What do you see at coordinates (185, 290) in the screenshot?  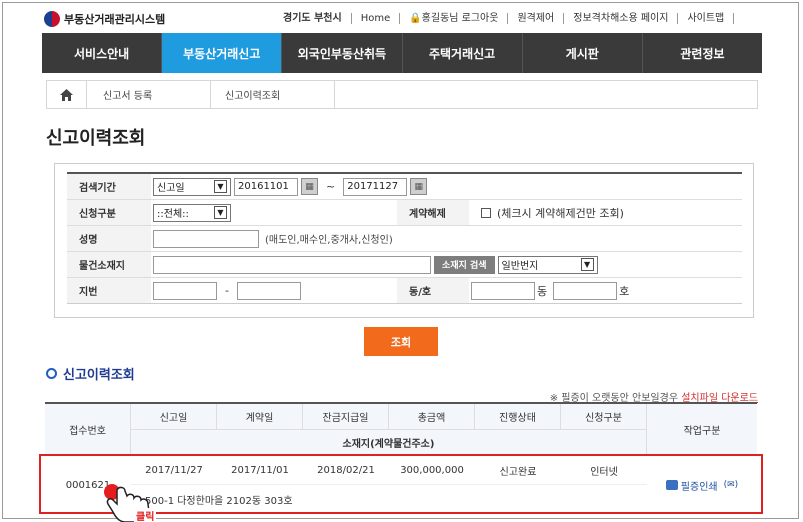 I see `jibun-main-input` at bounding box center [185, 290].